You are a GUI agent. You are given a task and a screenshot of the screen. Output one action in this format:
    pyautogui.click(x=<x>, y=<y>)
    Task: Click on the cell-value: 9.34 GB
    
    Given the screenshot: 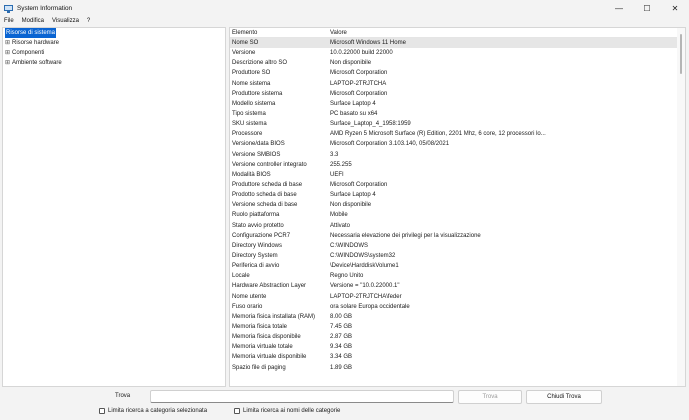 What is the action you would take?
    pyautogui.click(x=341, y=347)
    